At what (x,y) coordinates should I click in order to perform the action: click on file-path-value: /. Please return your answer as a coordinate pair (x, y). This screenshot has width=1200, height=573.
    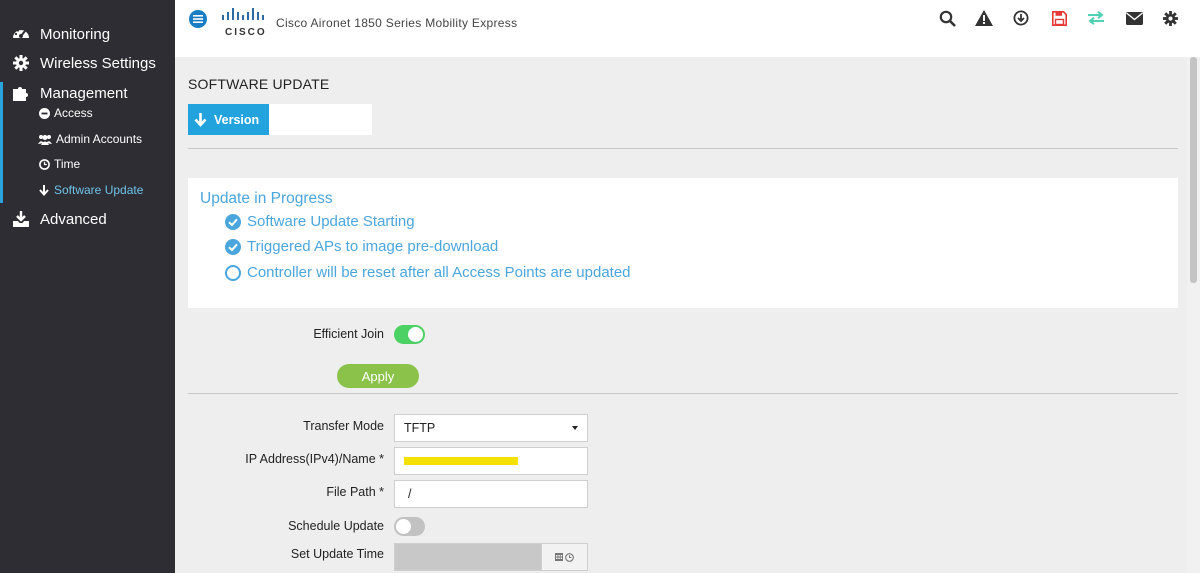
    Looking at the image, I should click on (410, 494).